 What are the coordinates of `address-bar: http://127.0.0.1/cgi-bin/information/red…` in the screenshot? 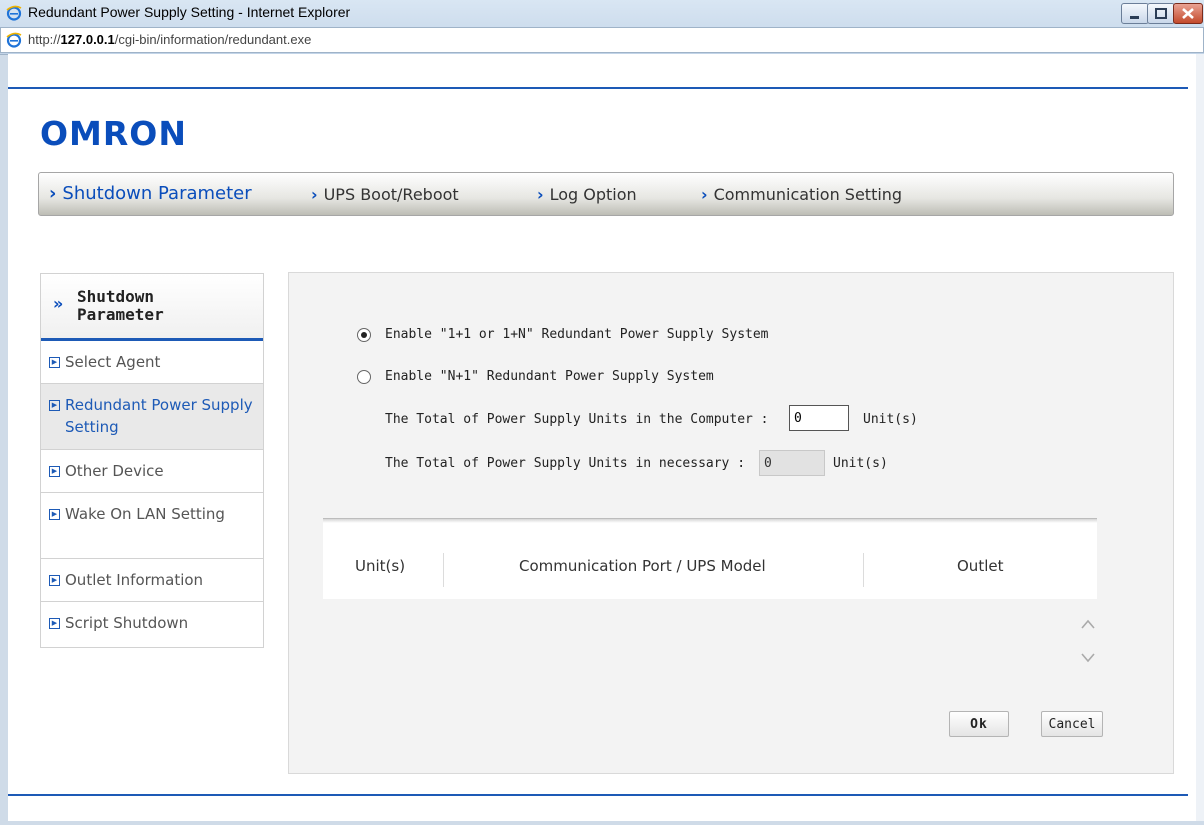 It's located at (602, 40).